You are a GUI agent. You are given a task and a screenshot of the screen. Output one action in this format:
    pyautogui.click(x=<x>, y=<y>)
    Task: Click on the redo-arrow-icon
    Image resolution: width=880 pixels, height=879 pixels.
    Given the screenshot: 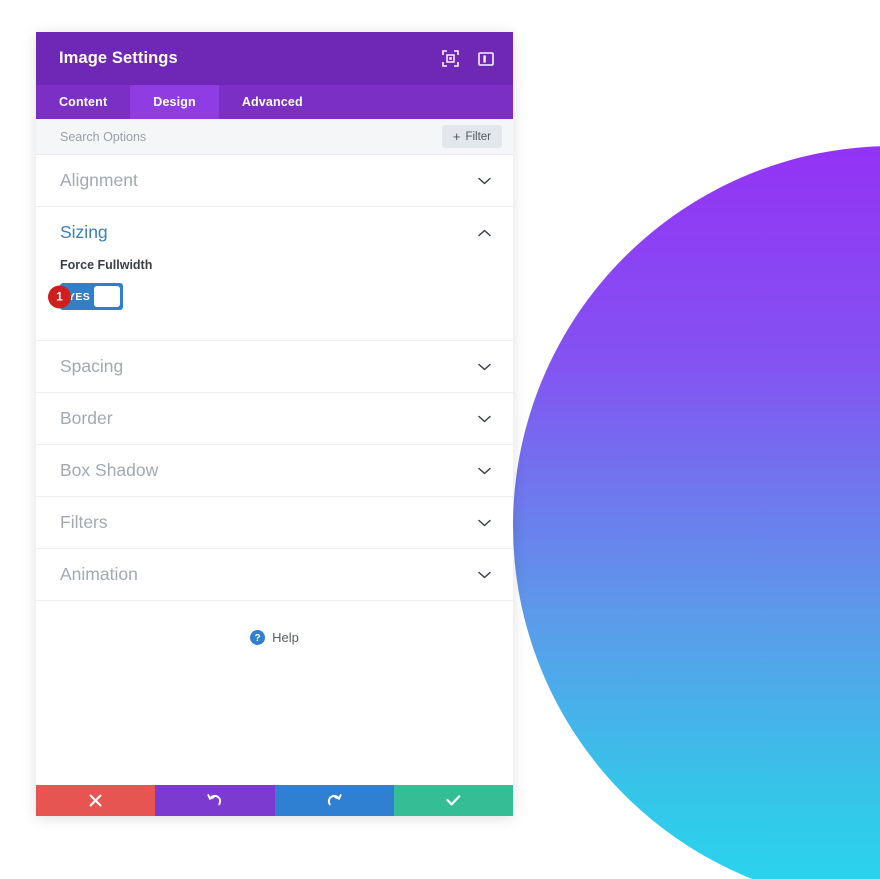 What is the action you would take?
    pyautogui.click(x=334, y=800)
    